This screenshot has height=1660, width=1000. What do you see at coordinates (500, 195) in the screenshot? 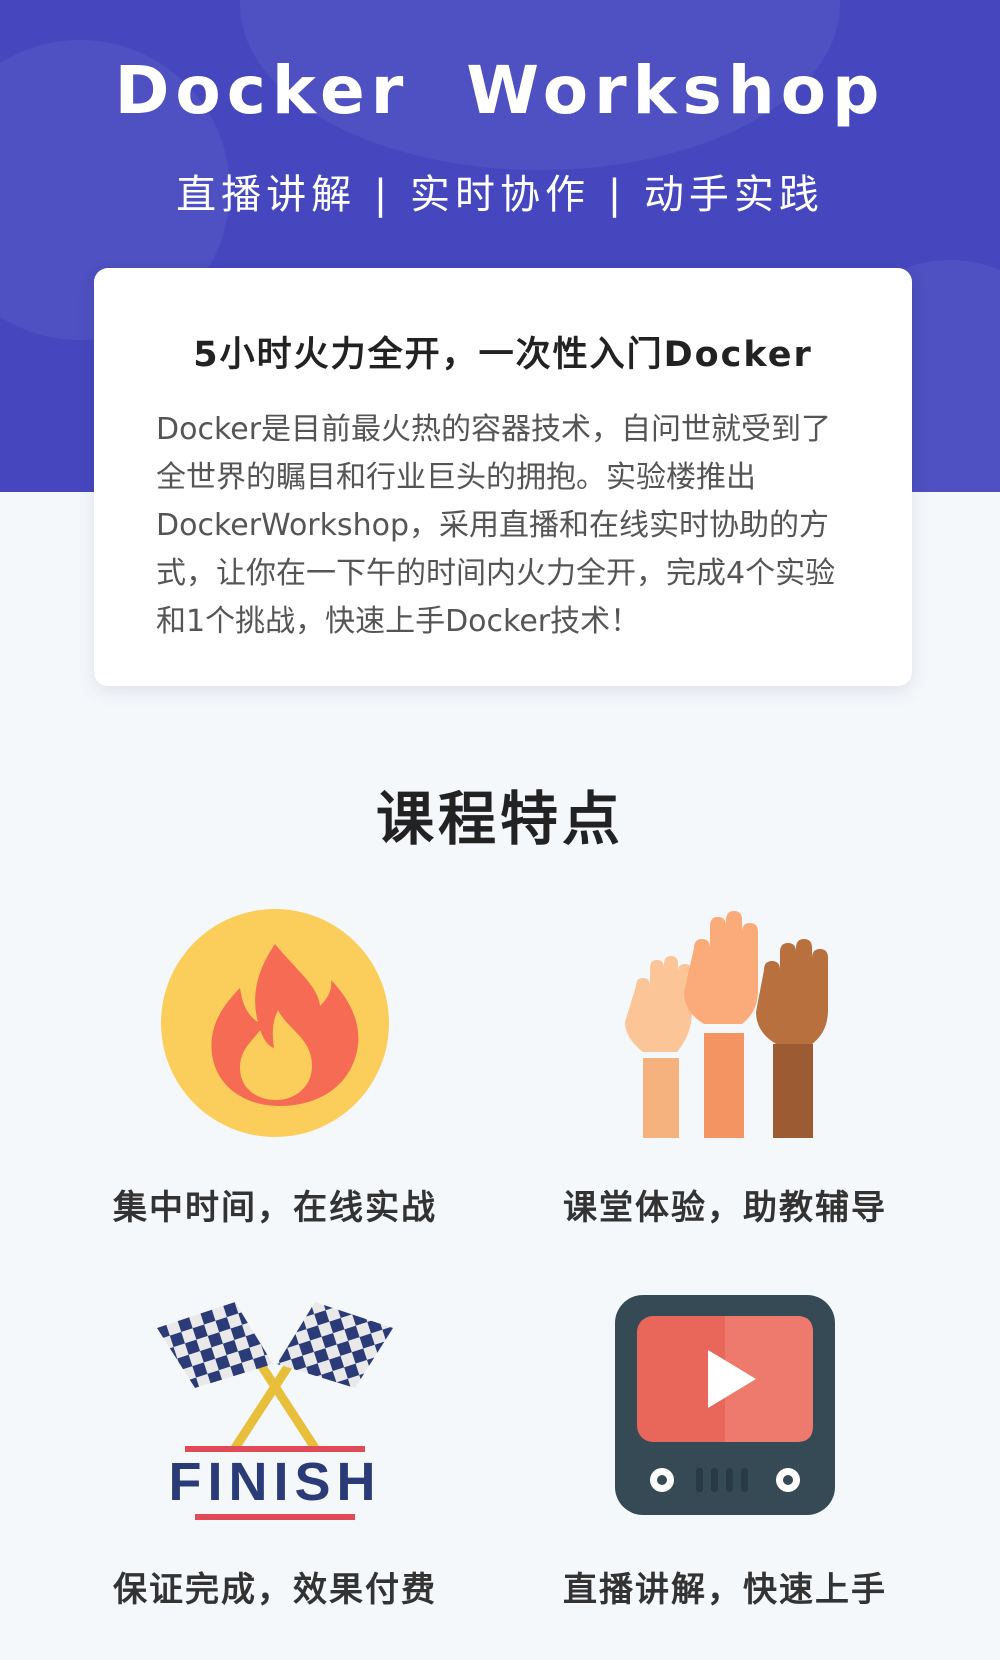
I see `page-subtitle: 直播讲解 | 实时协作 | 动手实践` at bounding box center [500, 195].